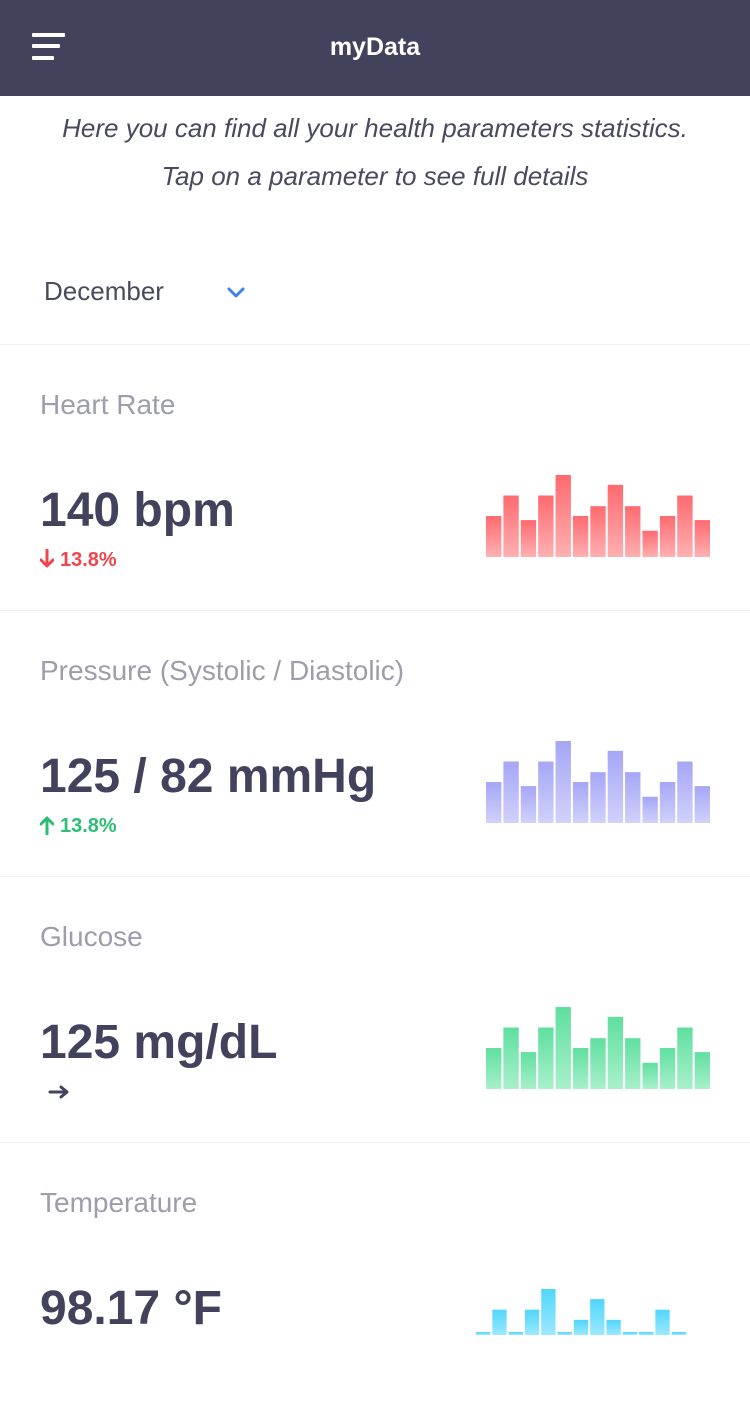  Describe the element at coordinates (47, 826) in the screenshot. I see `arrow-up-icon` at that location.